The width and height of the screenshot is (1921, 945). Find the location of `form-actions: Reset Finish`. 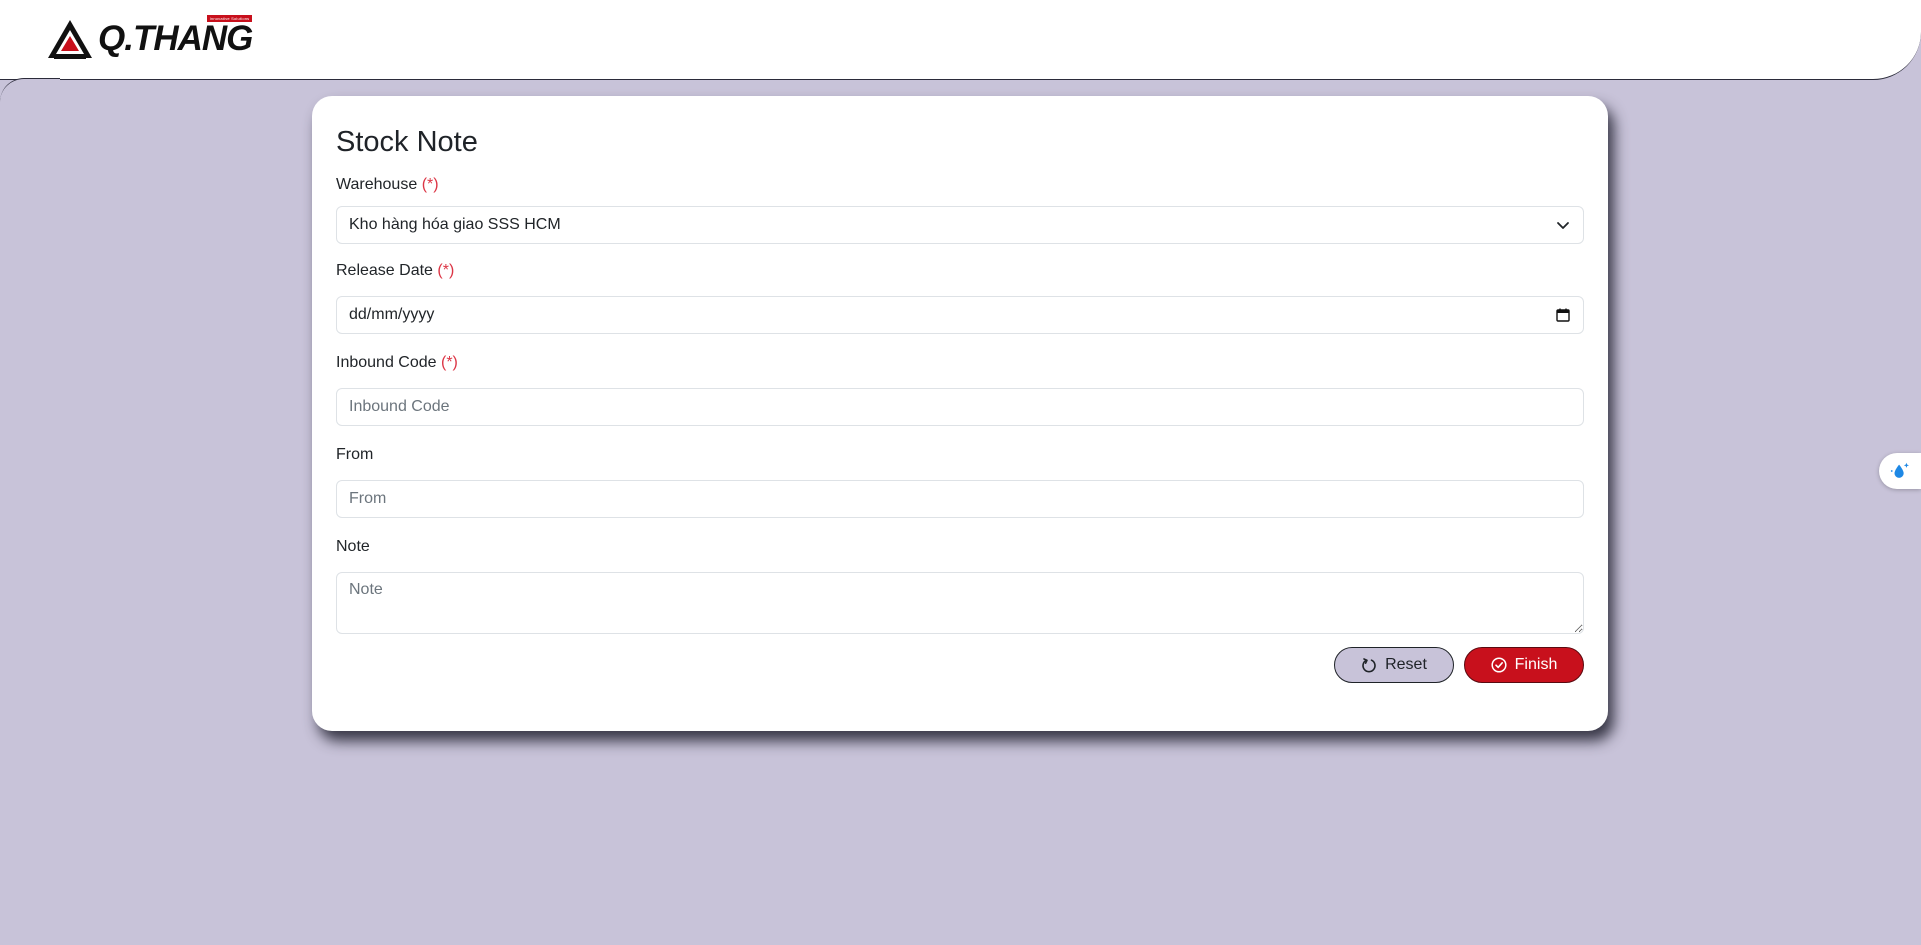

form-actions: Reset Finish is located at coordinates (1459, 665).